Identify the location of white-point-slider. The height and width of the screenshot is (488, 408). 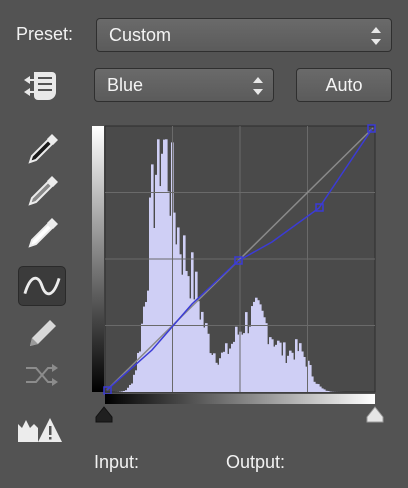
(375, 414).